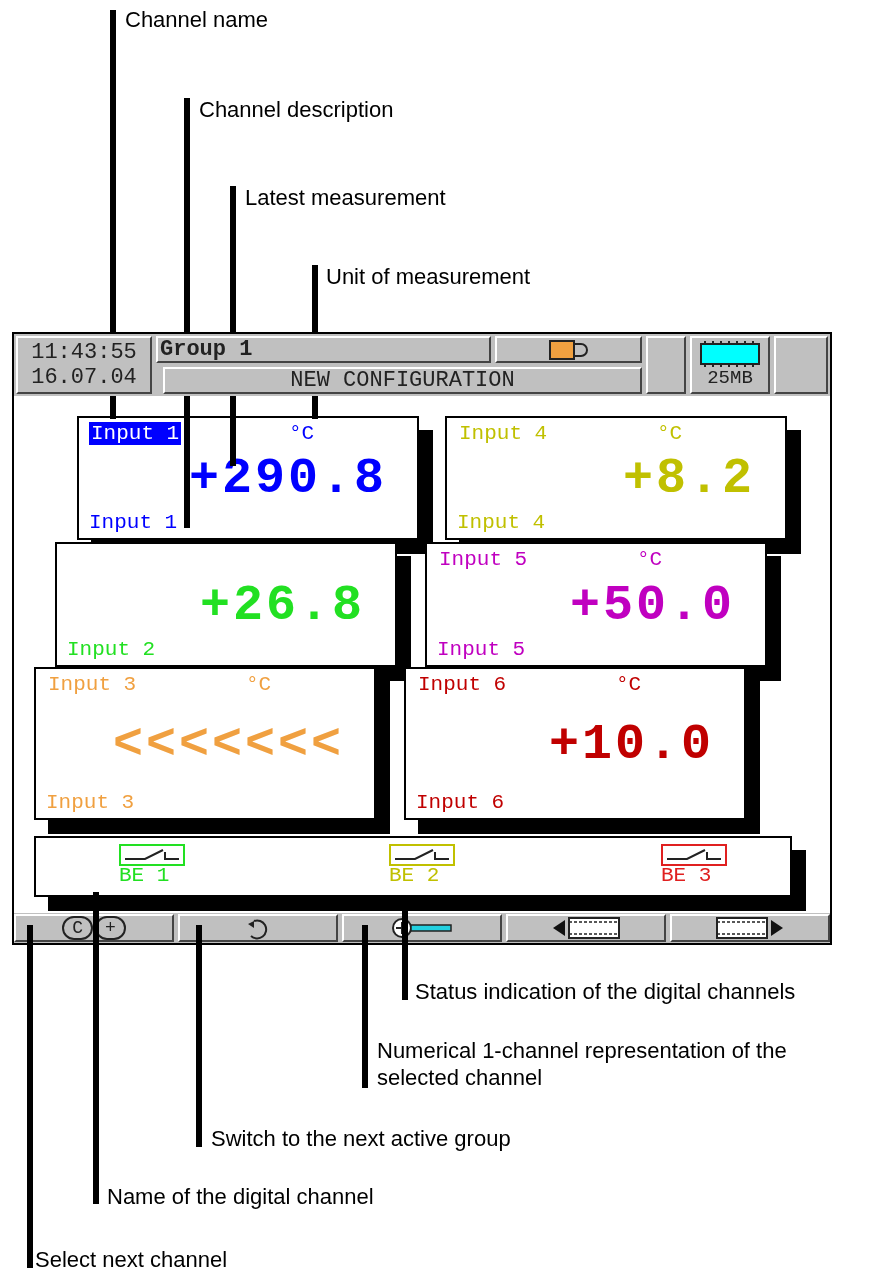 Image resolution: width=888 pixels, height=1272 pixels. What do you see at coordinates (144, 876) in the screenshot?
I see `digital-channel-name: BE 1` at bounding box center [144, 876].